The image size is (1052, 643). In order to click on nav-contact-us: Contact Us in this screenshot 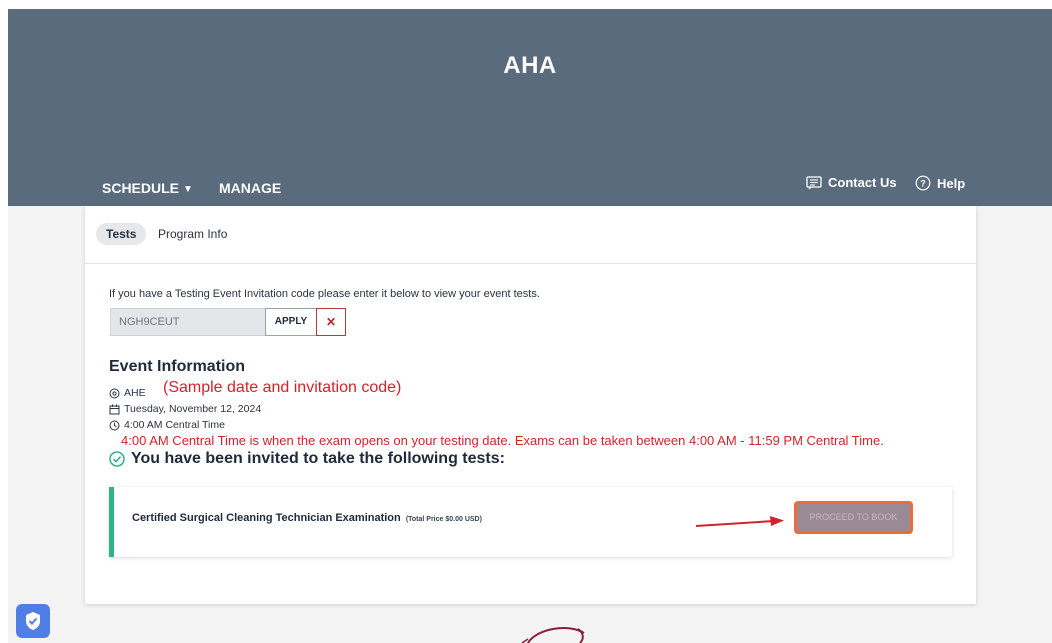, I will do `click(851, 182)`.